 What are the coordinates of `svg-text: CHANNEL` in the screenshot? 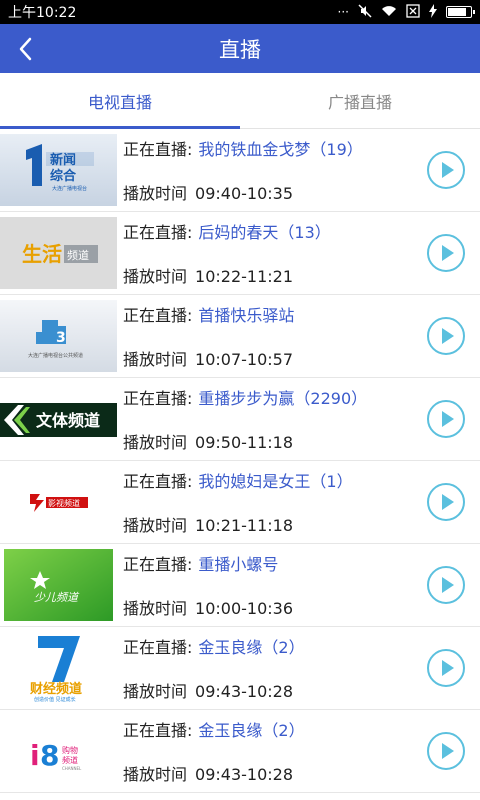 It's located at (72, 768).